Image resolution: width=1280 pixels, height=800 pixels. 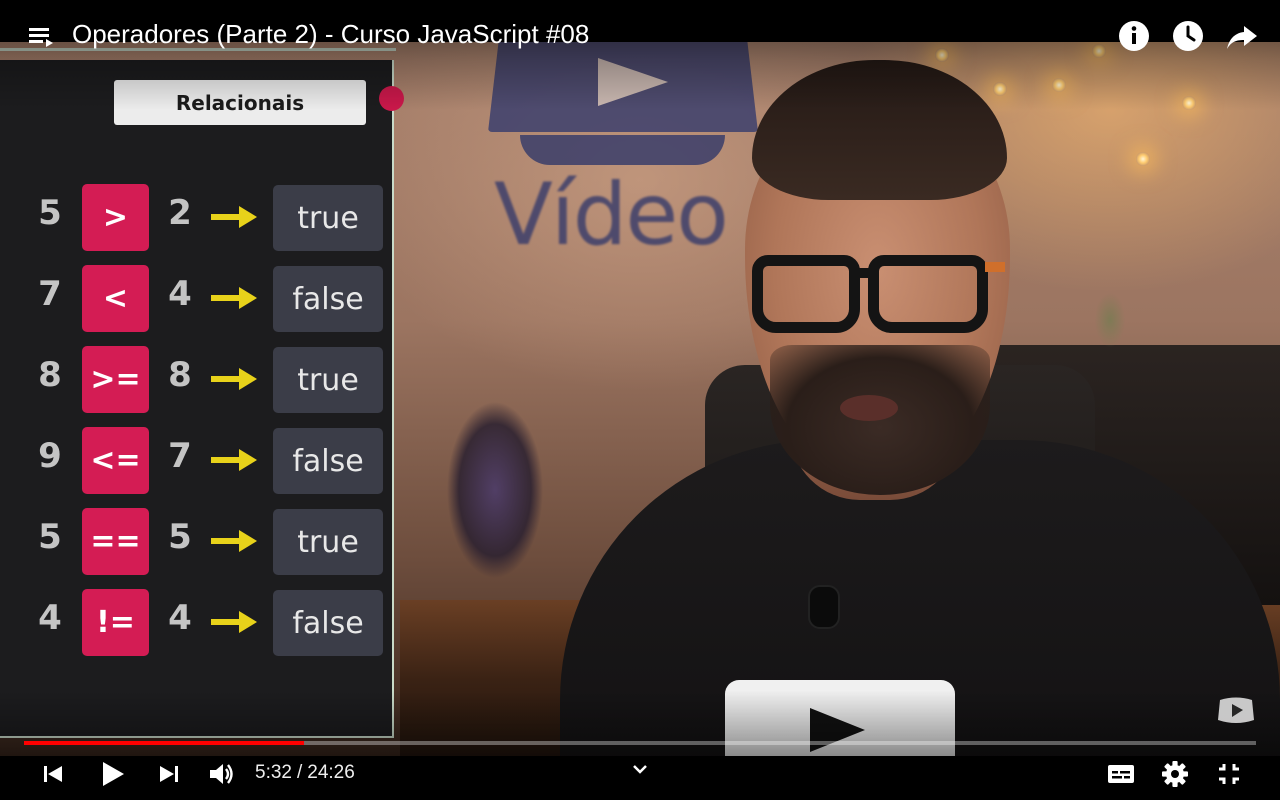 What do you see at coordinates (50, 618) in the screenshot?
I see `left-operand: 4` at bounding box center [50, 618].